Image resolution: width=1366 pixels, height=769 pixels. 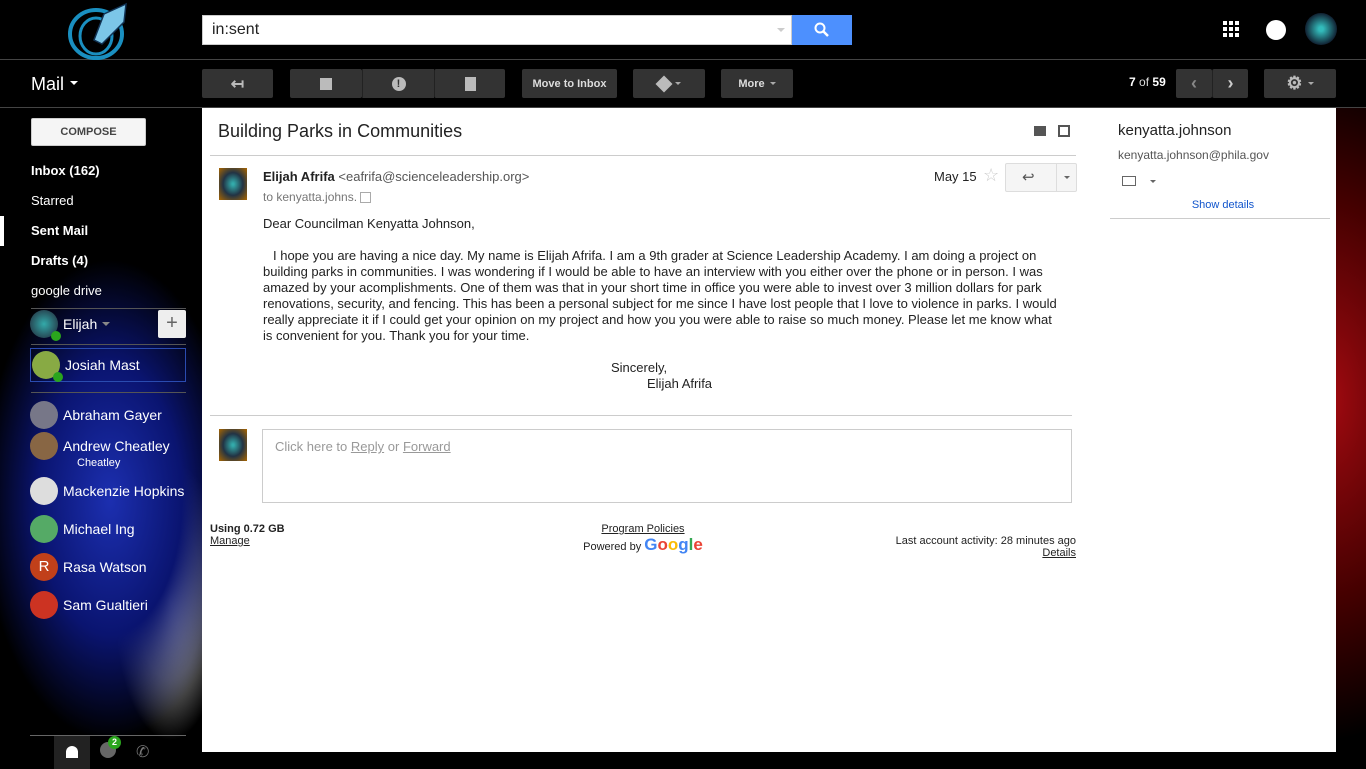 I want to click on more-actions-button, so click(x=1066, y=177).